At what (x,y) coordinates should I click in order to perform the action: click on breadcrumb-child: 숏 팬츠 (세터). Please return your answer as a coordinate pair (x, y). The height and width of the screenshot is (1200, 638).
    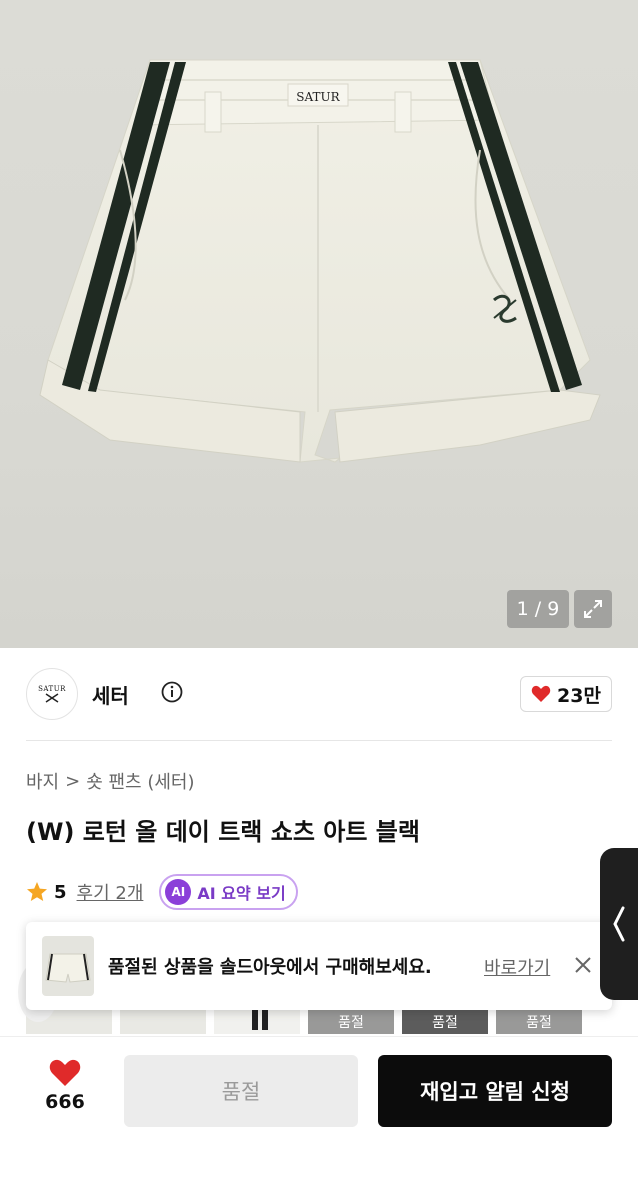
    Looking at the image, I should click on (140, 781).